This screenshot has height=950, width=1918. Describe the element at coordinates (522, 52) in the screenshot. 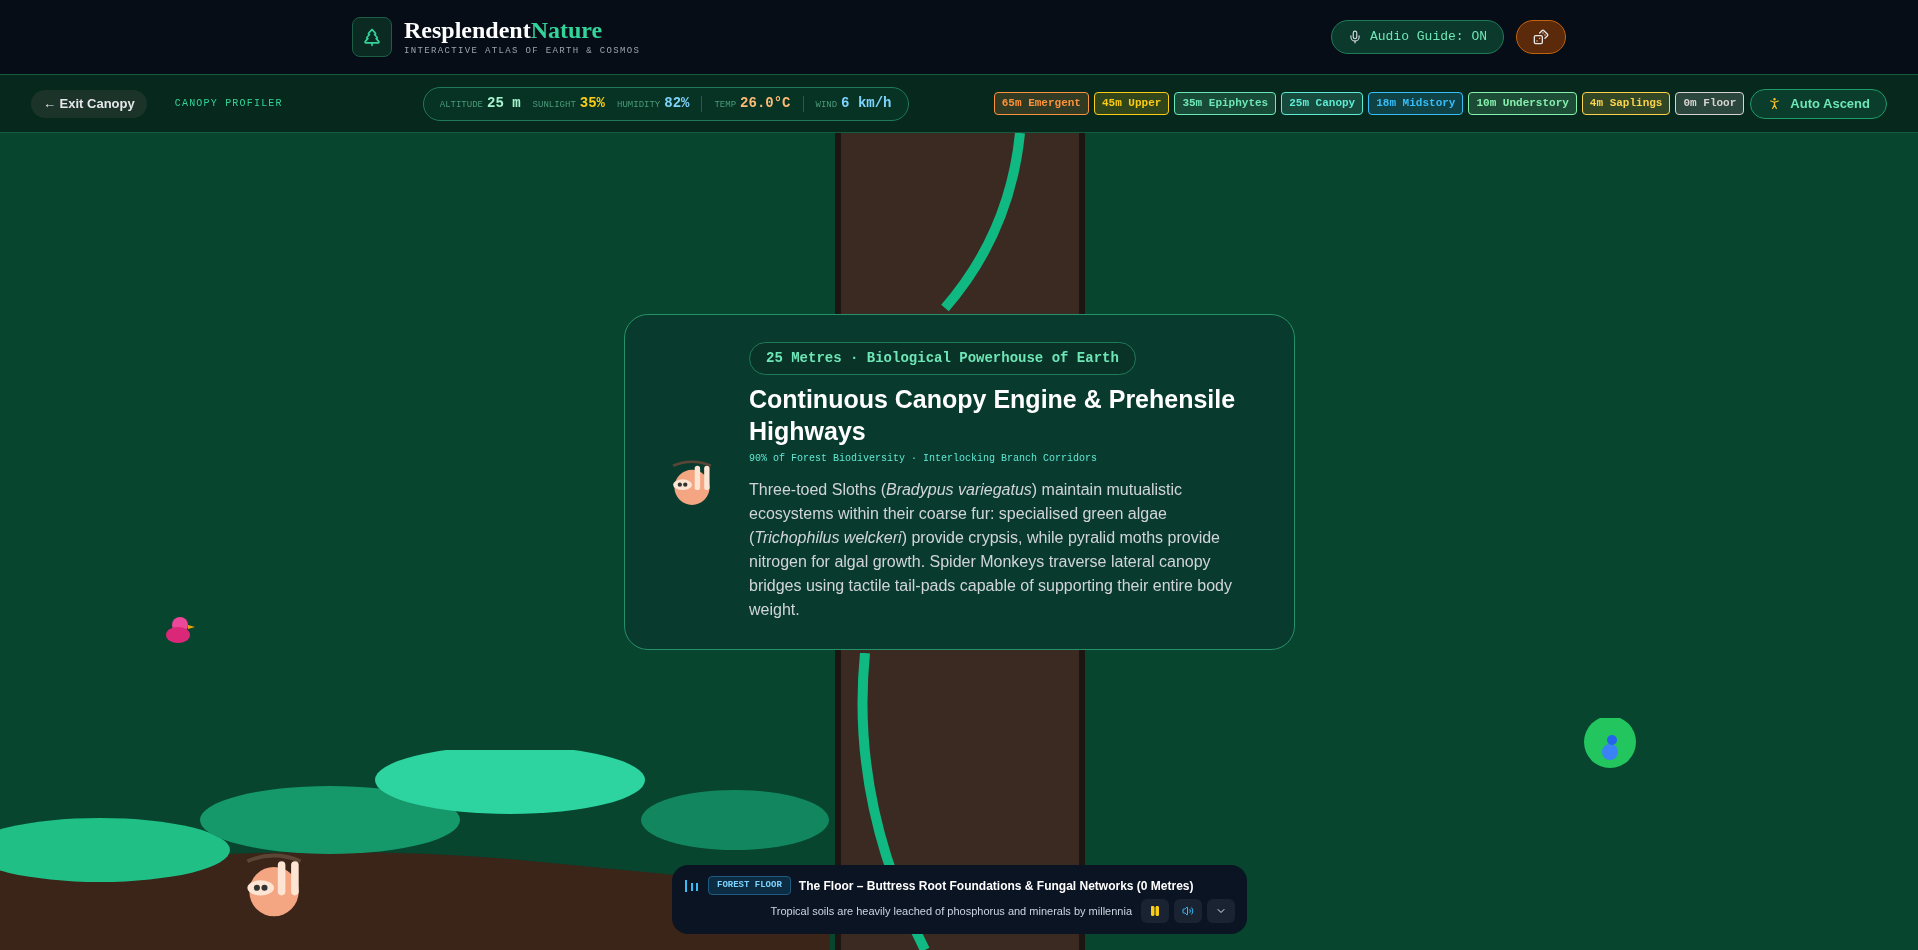

I see `brand-tagline: INTERACTIVE ATLAS OF EARTH & COSMOS` at that location.